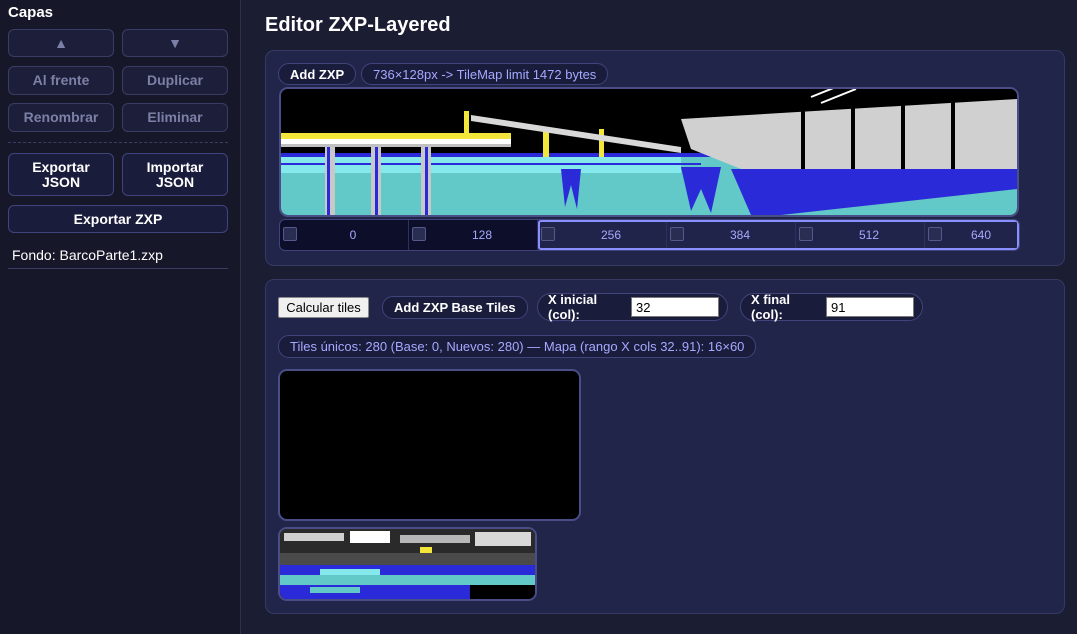 Image resolution: width=1077 pixels, height=634 pixels. What do you see at coordinates (61, 117) in the screenshot?
I see `rename-button: Renombrar` at bounding box center [61, 117].